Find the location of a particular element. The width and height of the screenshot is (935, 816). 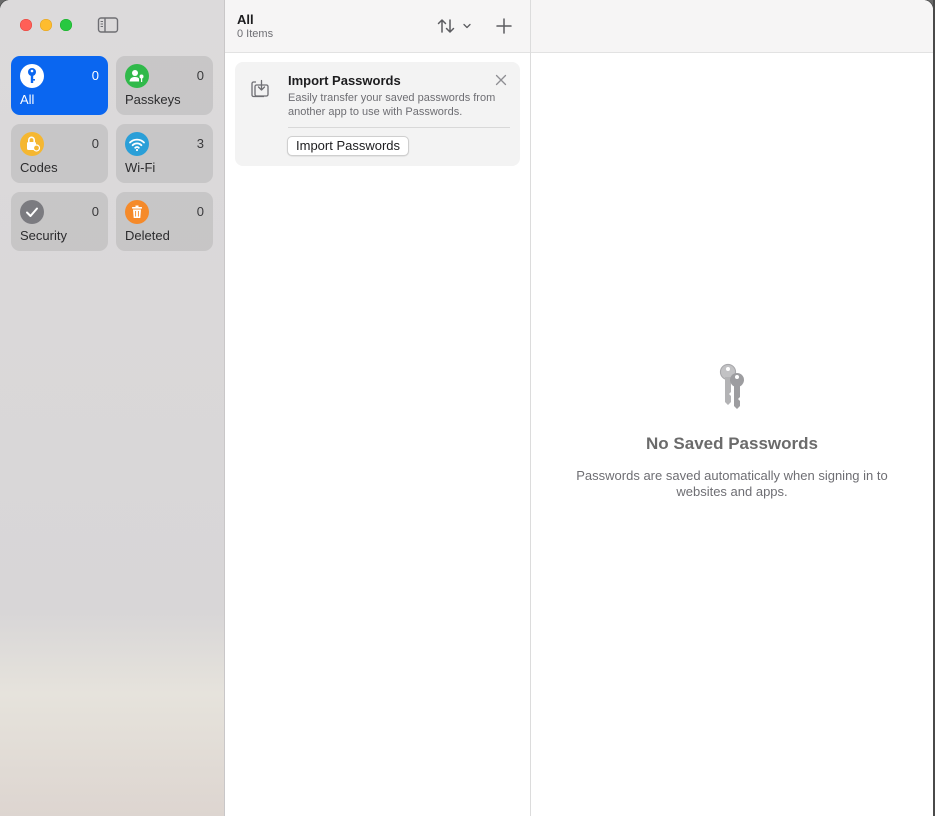

list-header: All 0 Items is located at coordinates (377, 26).